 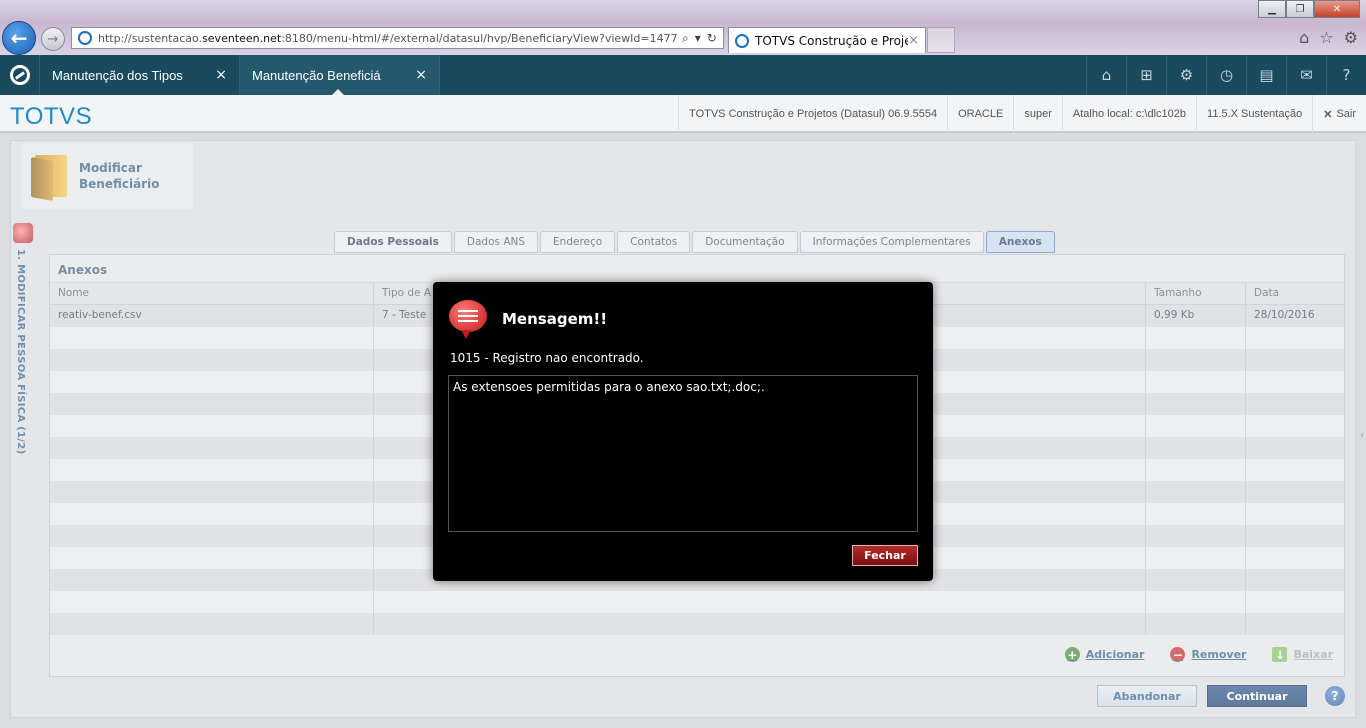 I want to click on help-icon: ?, so click(x=1346, y=75).